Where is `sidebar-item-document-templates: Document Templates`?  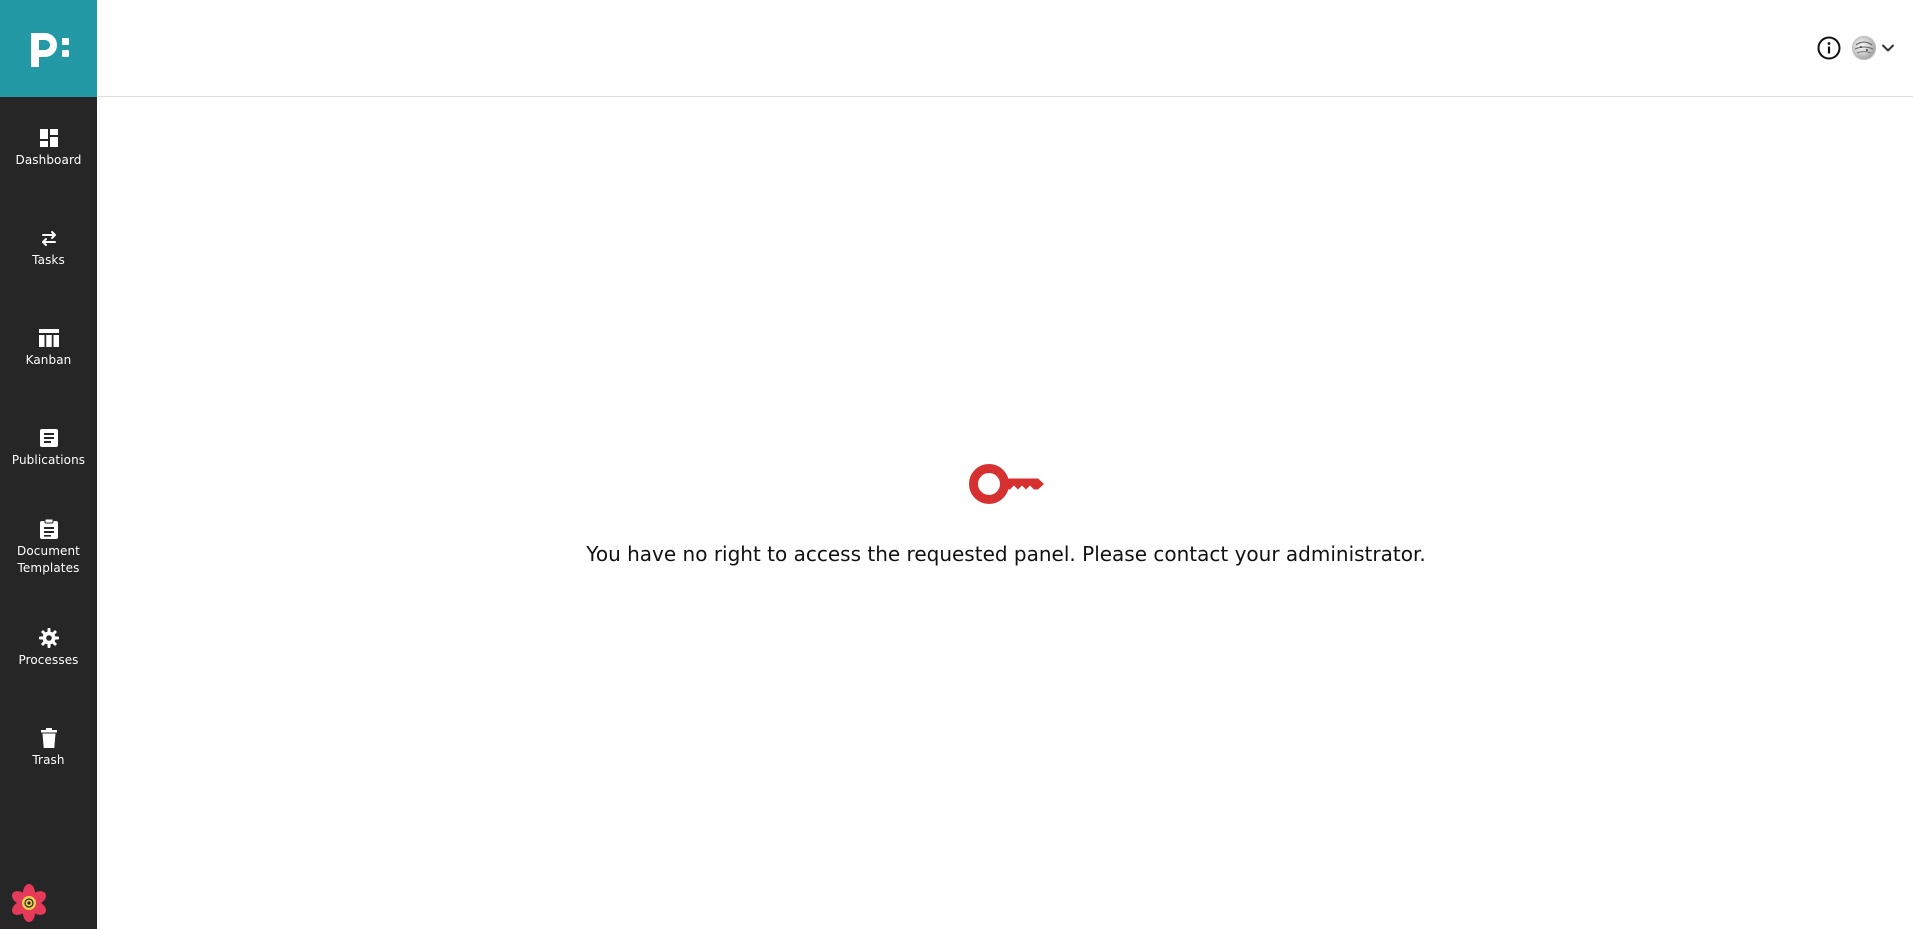
sidebar-item-document-templates: Document Templates is located at coordinates (48, 547).